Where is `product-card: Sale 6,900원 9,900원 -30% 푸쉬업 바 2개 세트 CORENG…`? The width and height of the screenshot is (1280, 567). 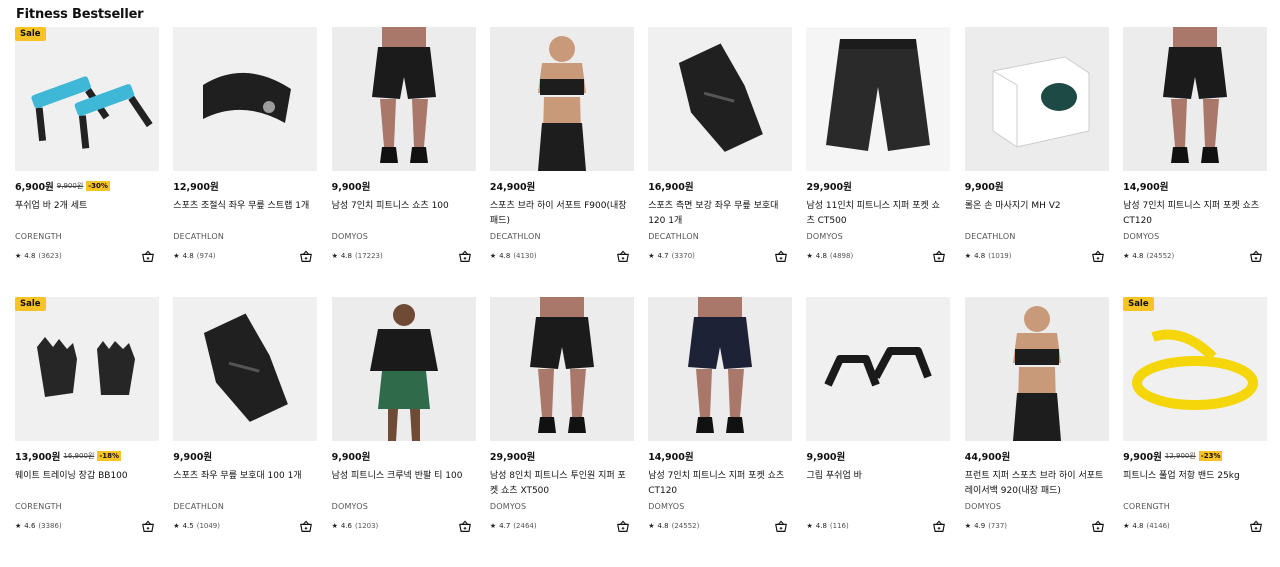
product-card: Sale 6,900원 9,900원 -30% 푸쉬업 바 2개 세트 CORENG… is located at coordinates (87, 162).